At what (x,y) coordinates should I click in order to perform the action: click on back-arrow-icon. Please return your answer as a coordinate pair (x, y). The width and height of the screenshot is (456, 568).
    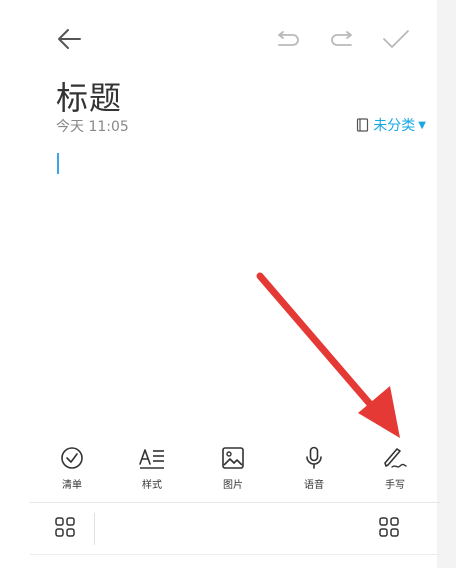
    Looking at the image, I should click on (69, 39).